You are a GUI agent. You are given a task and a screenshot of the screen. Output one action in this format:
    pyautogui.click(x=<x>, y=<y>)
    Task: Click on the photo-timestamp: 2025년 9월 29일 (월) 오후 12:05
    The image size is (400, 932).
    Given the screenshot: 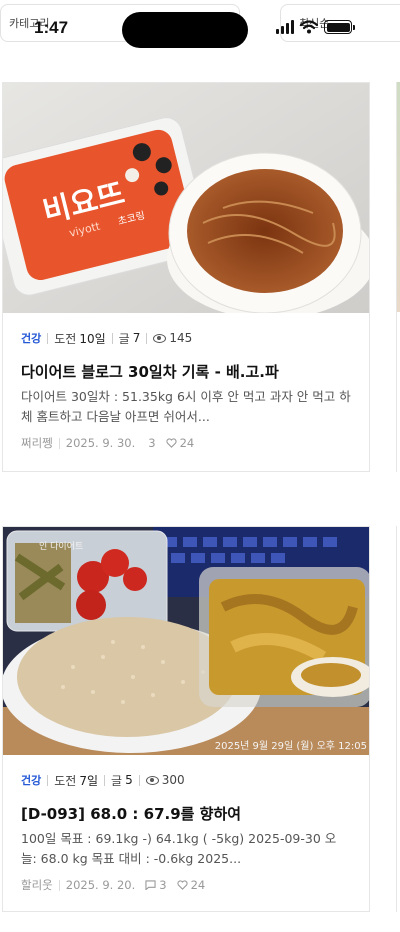 What is the action you would take?
    pyautogui.click(x=291, y=746)
    